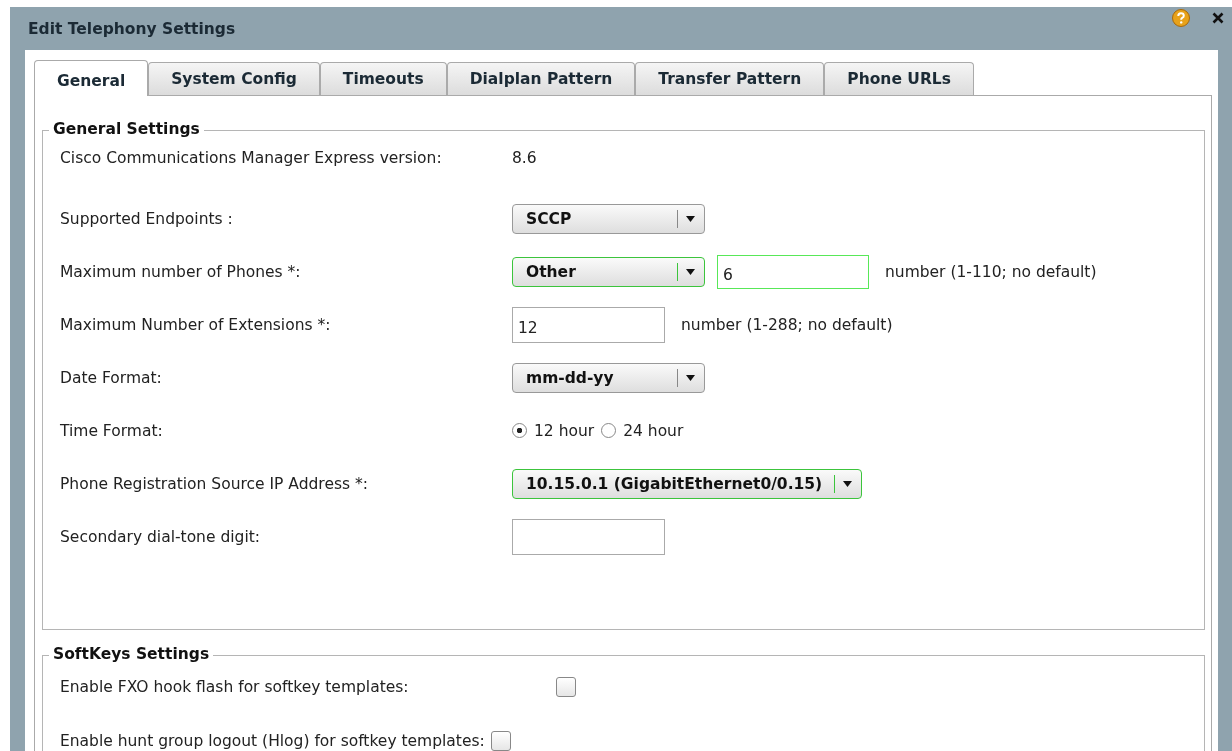 This screenshot has height=751, width=1232. Describe the element at coordinates (160, 536) in the screenshot. I see `field-label: Secondary dial-tone digit:` at that location.